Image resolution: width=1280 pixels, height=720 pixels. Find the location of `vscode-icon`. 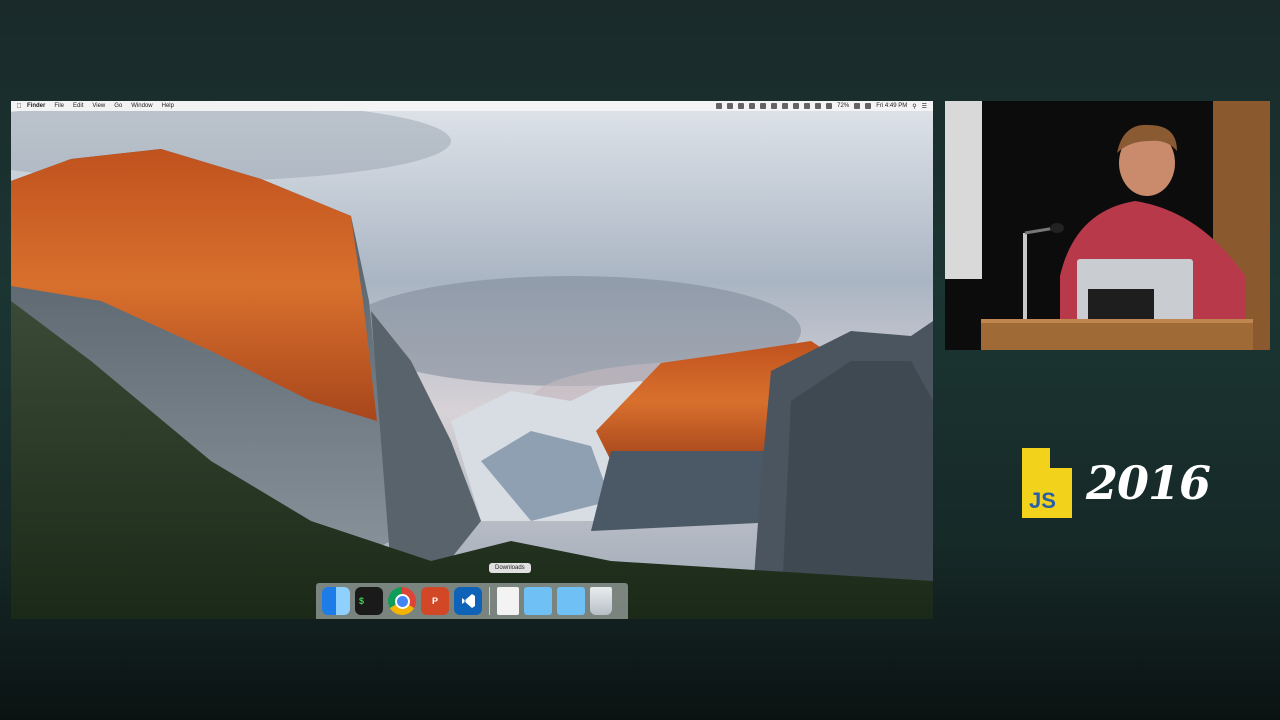

vscode-icon is located at coordinates (468, 601).